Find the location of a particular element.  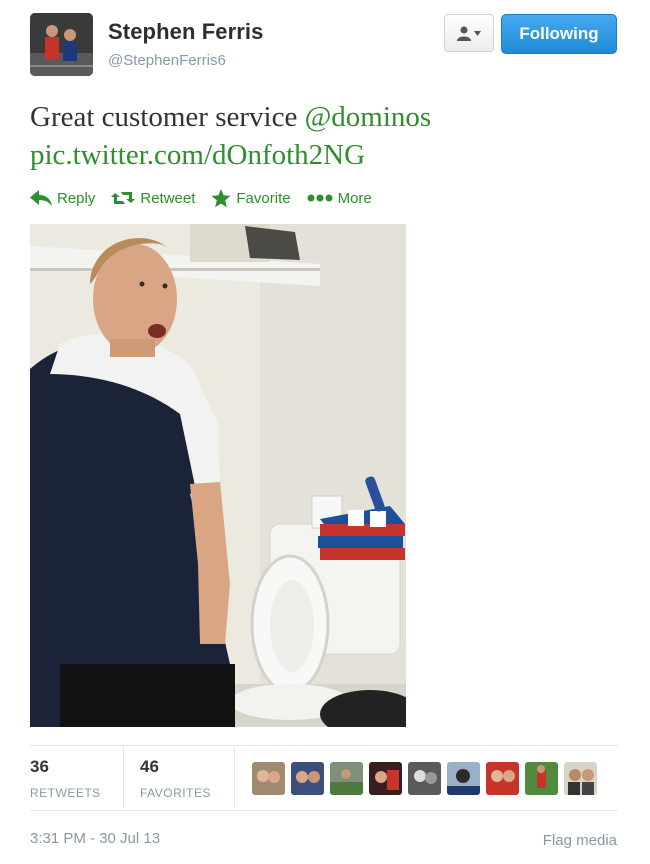

star-icon is located at coordinates (221, 197).